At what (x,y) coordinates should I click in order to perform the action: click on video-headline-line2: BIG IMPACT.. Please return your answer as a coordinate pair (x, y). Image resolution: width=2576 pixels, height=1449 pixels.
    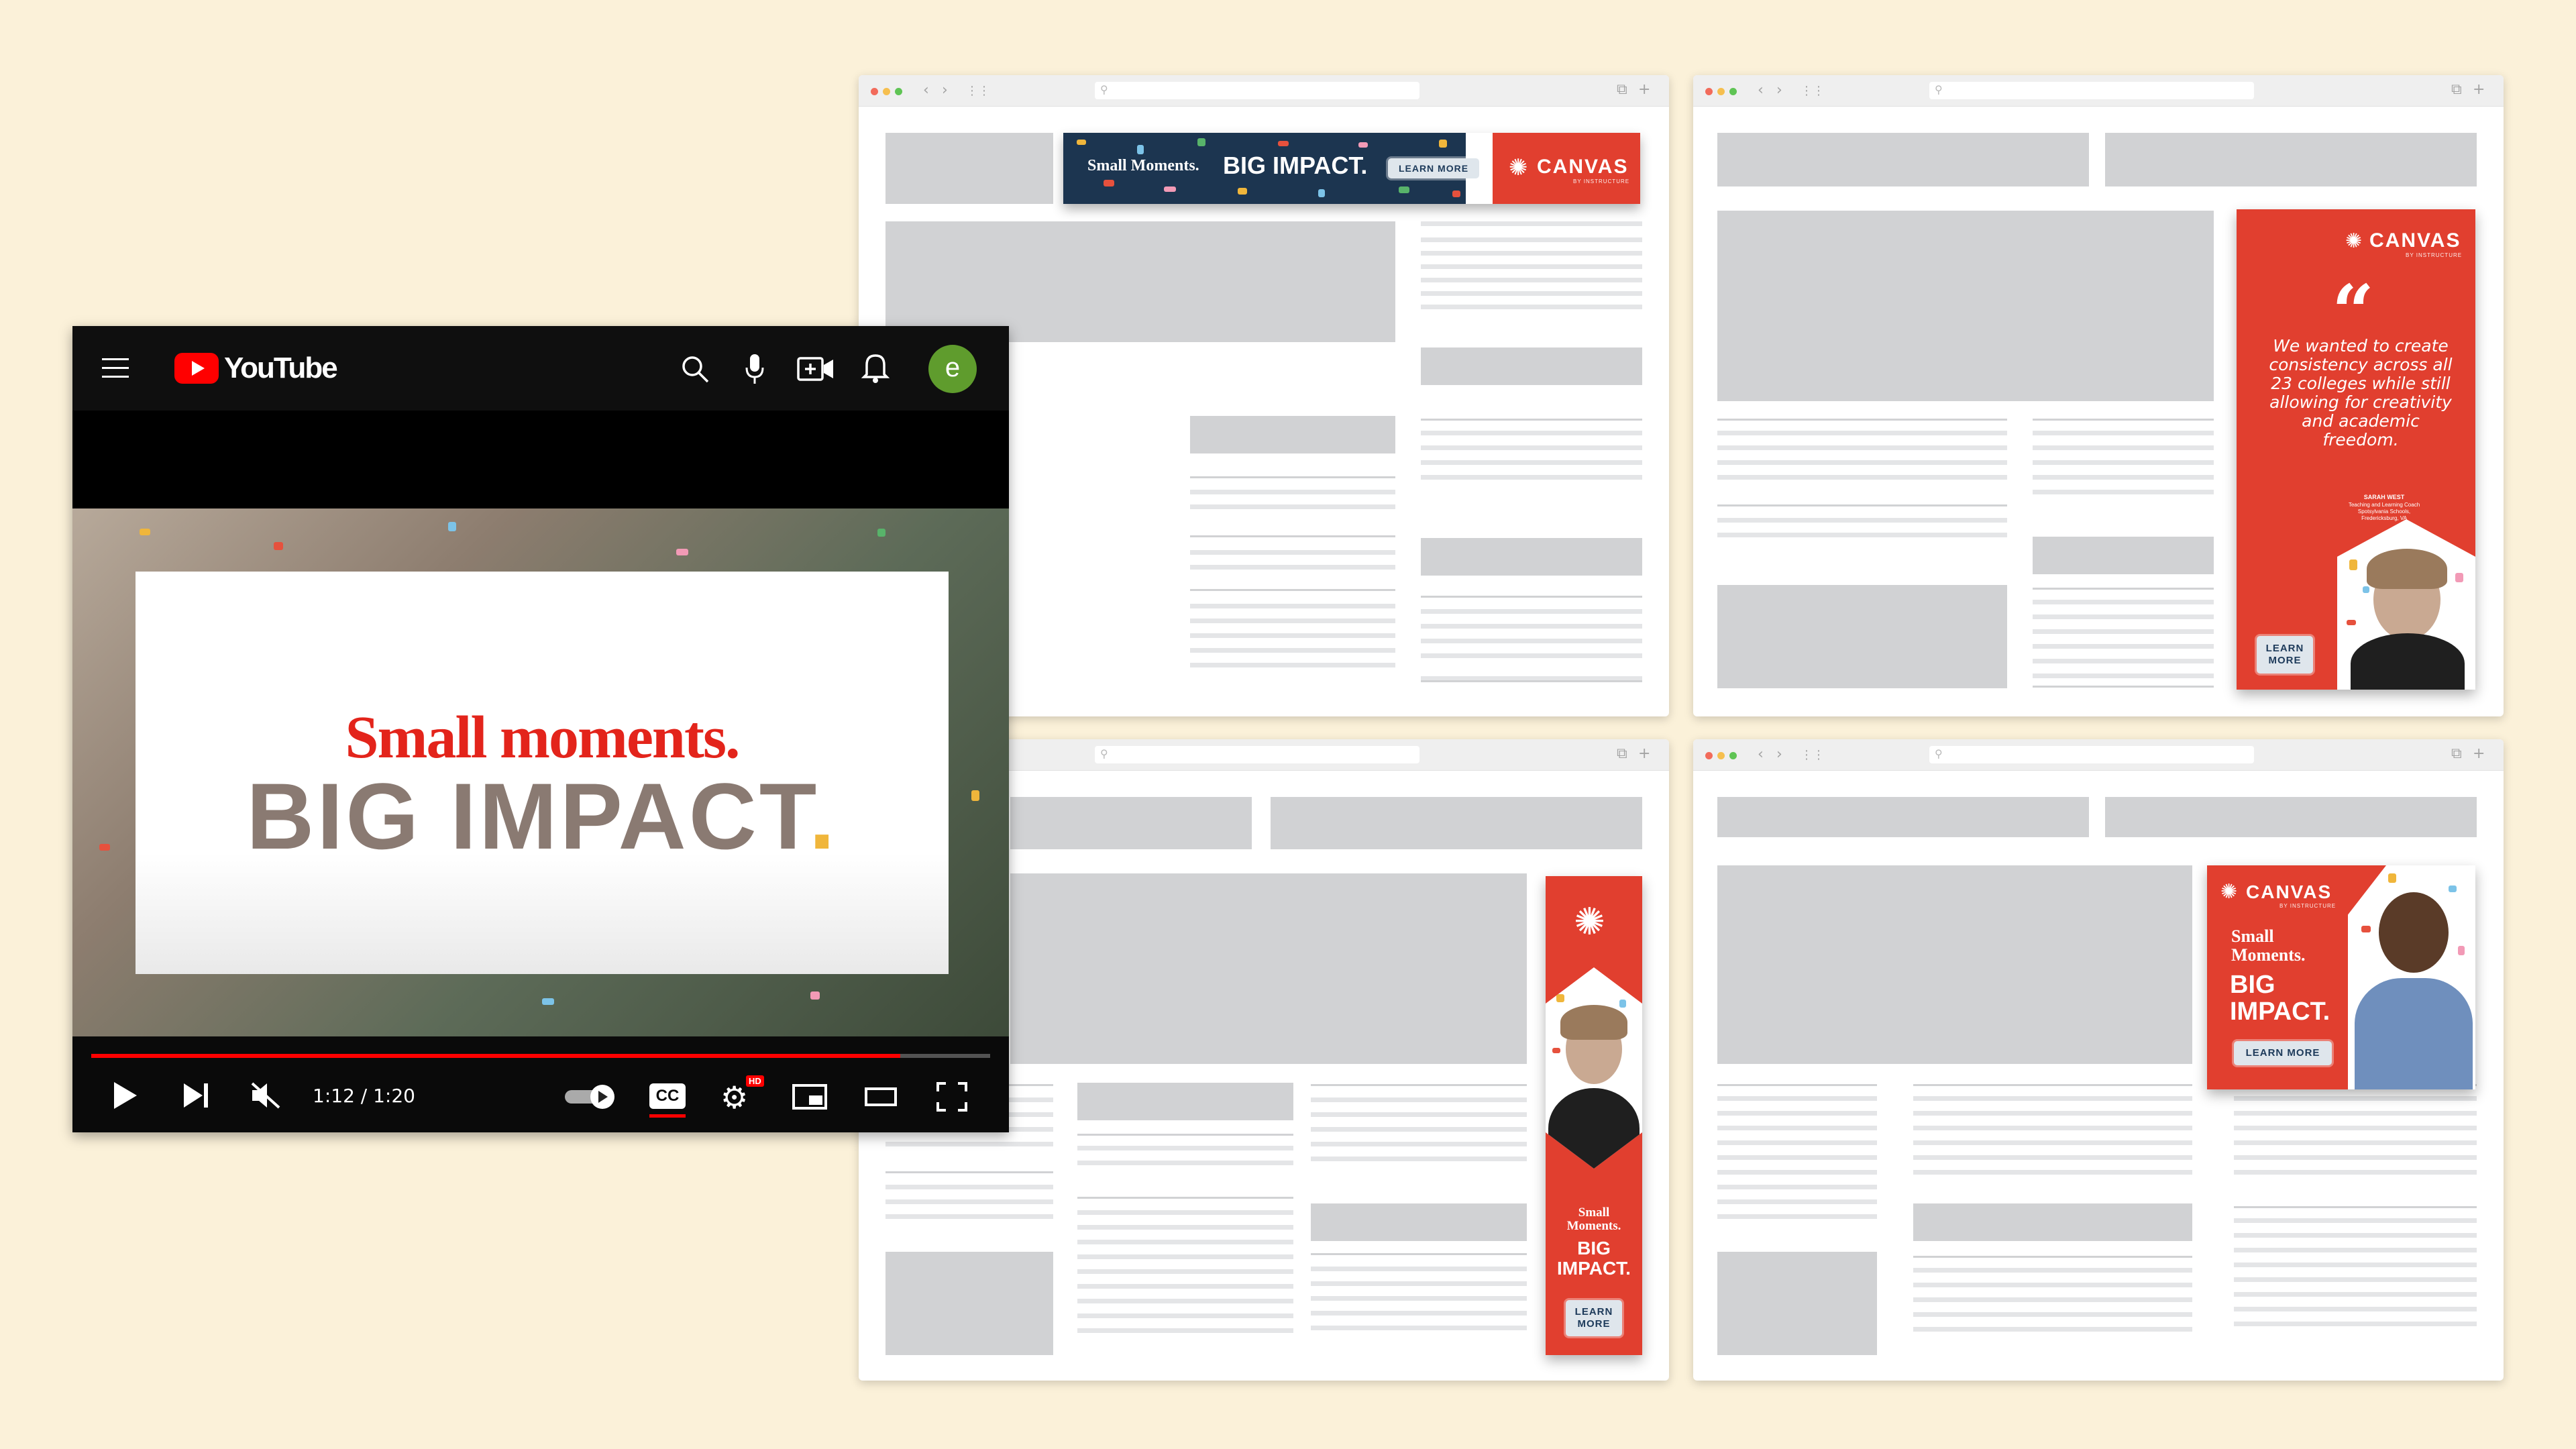
    Looking at the image, I should click on (542, 816).